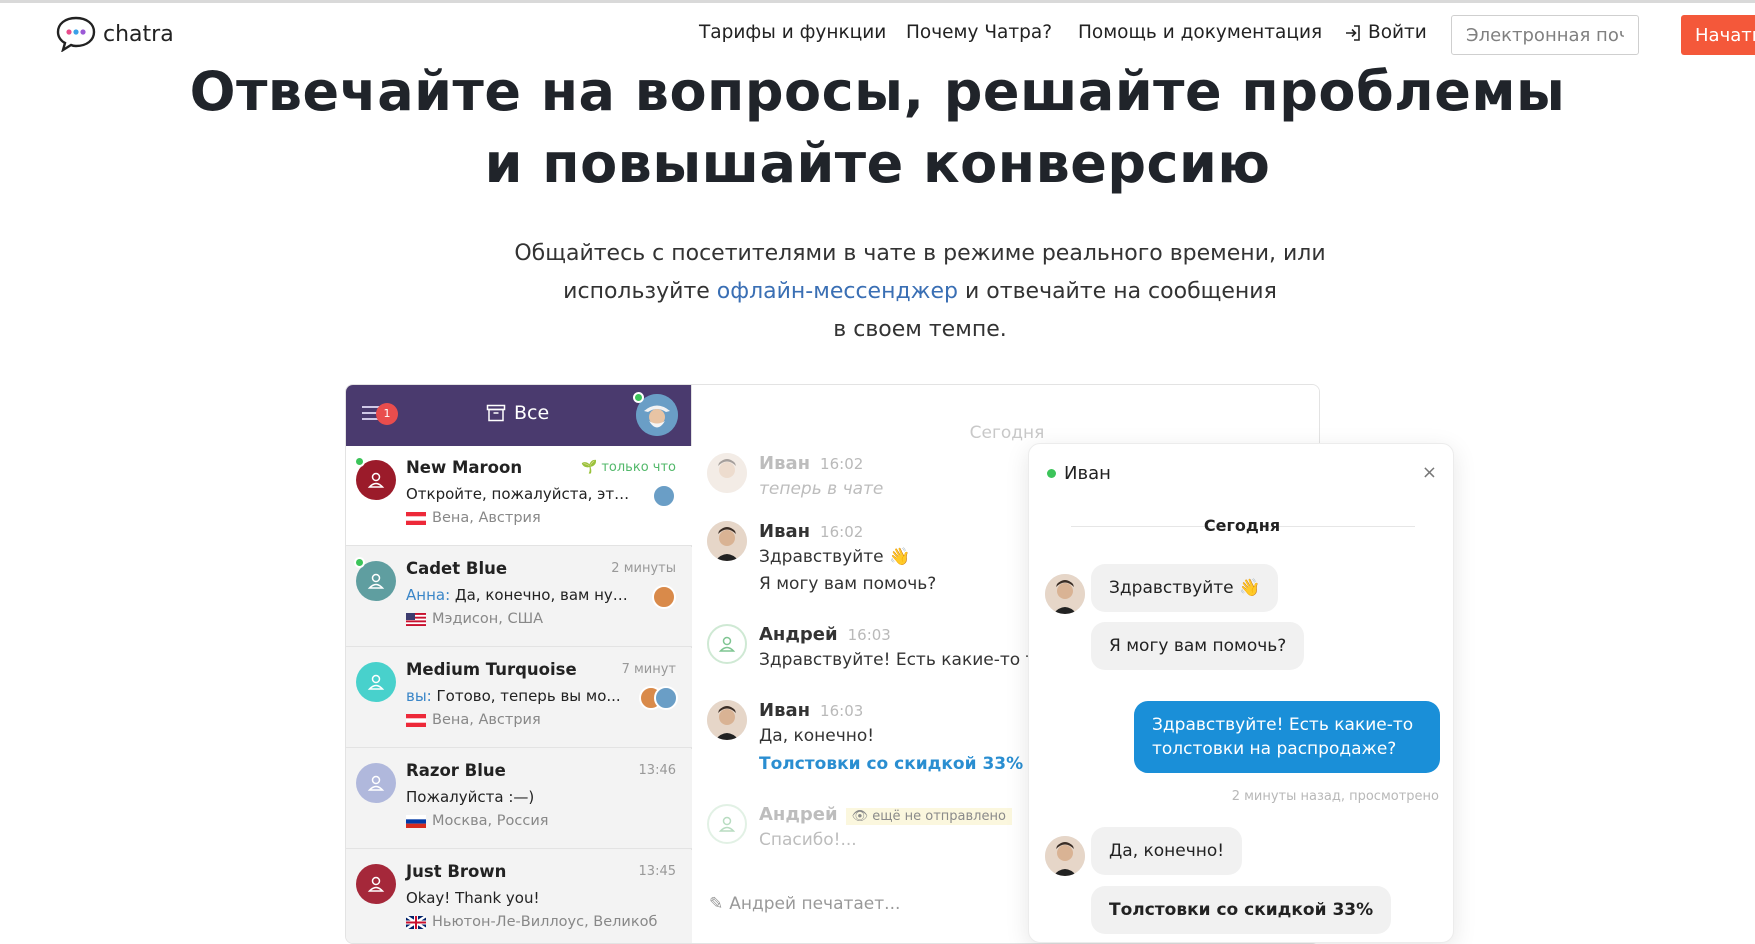 This screenshot has width=1755, height=944. I want to click on start-button: Начать, so click(1718, 35).